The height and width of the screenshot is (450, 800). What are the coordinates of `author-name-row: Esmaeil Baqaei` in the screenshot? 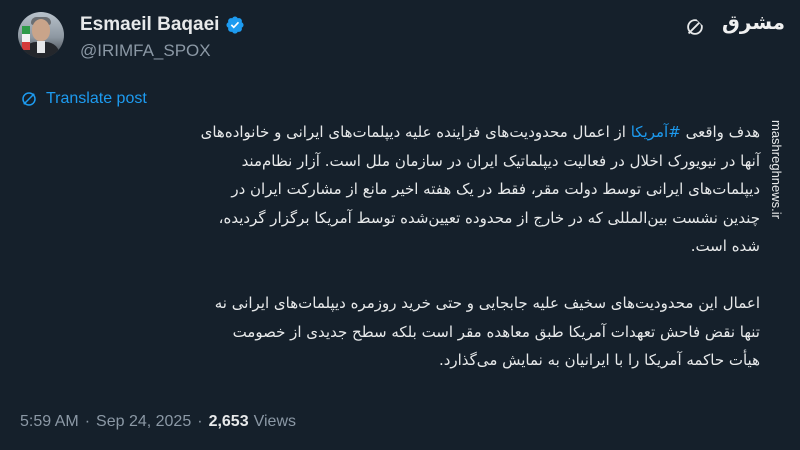 It's located at (162, 25).